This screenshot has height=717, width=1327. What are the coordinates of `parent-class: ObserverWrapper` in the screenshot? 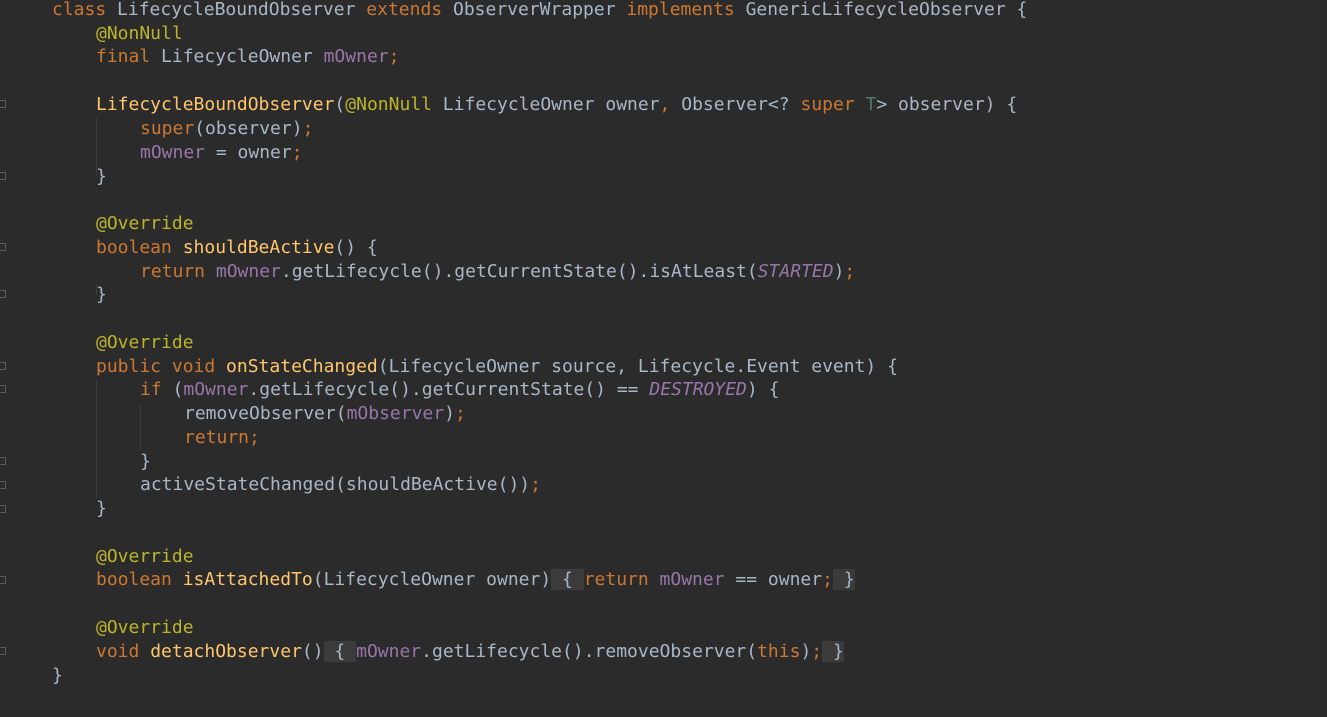 It's located at (539, 10).